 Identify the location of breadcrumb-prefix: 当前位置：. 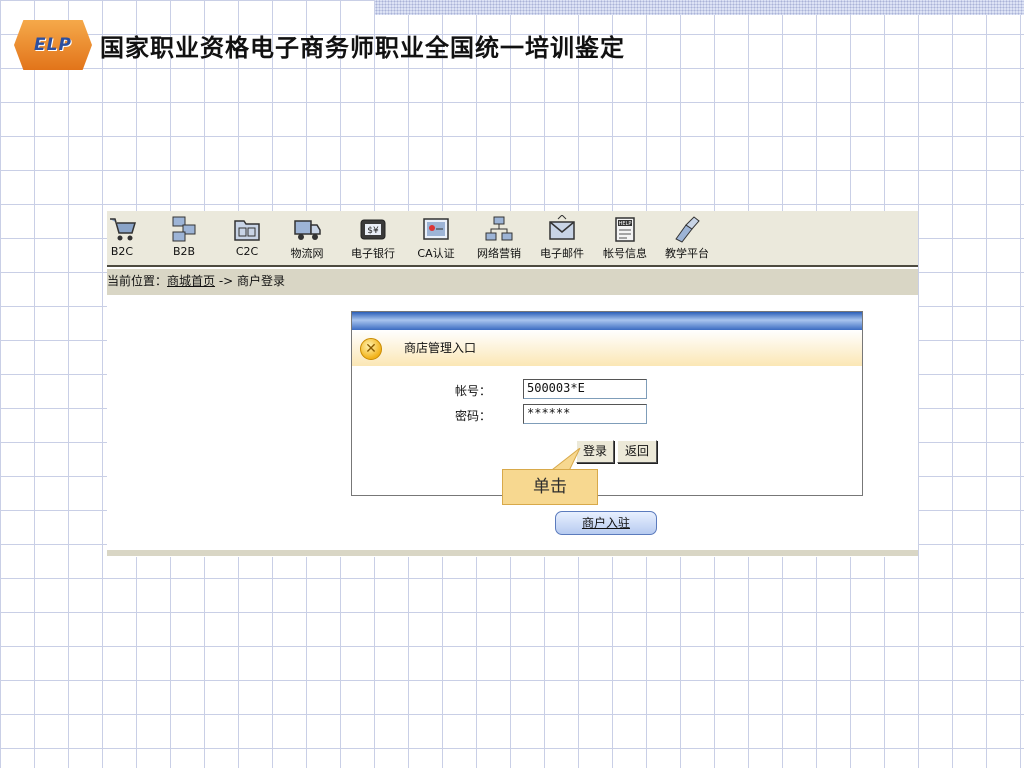
(137, 281).